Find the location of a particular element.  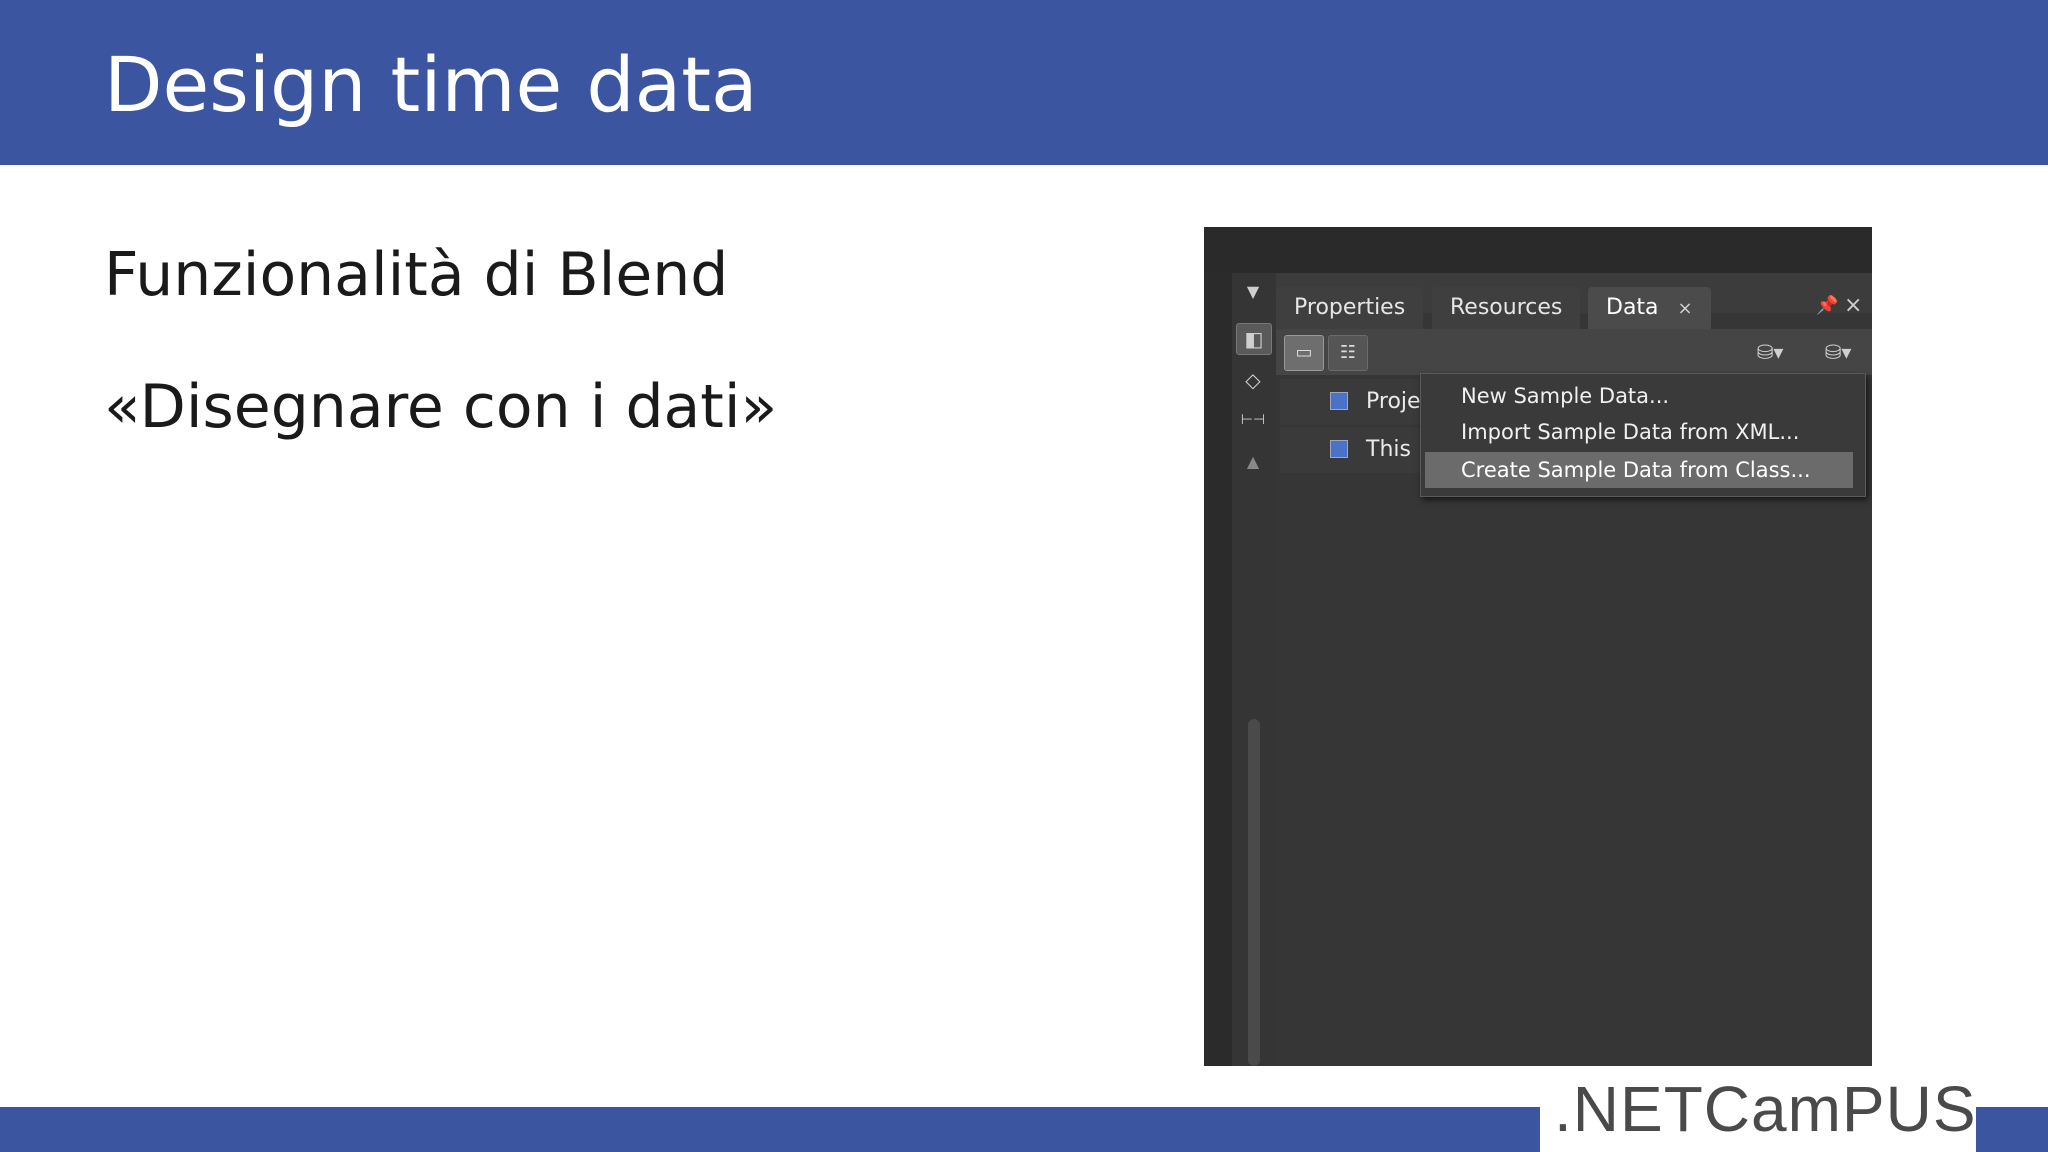

tab-close-icon: × is located at coordinates (1685, 308).